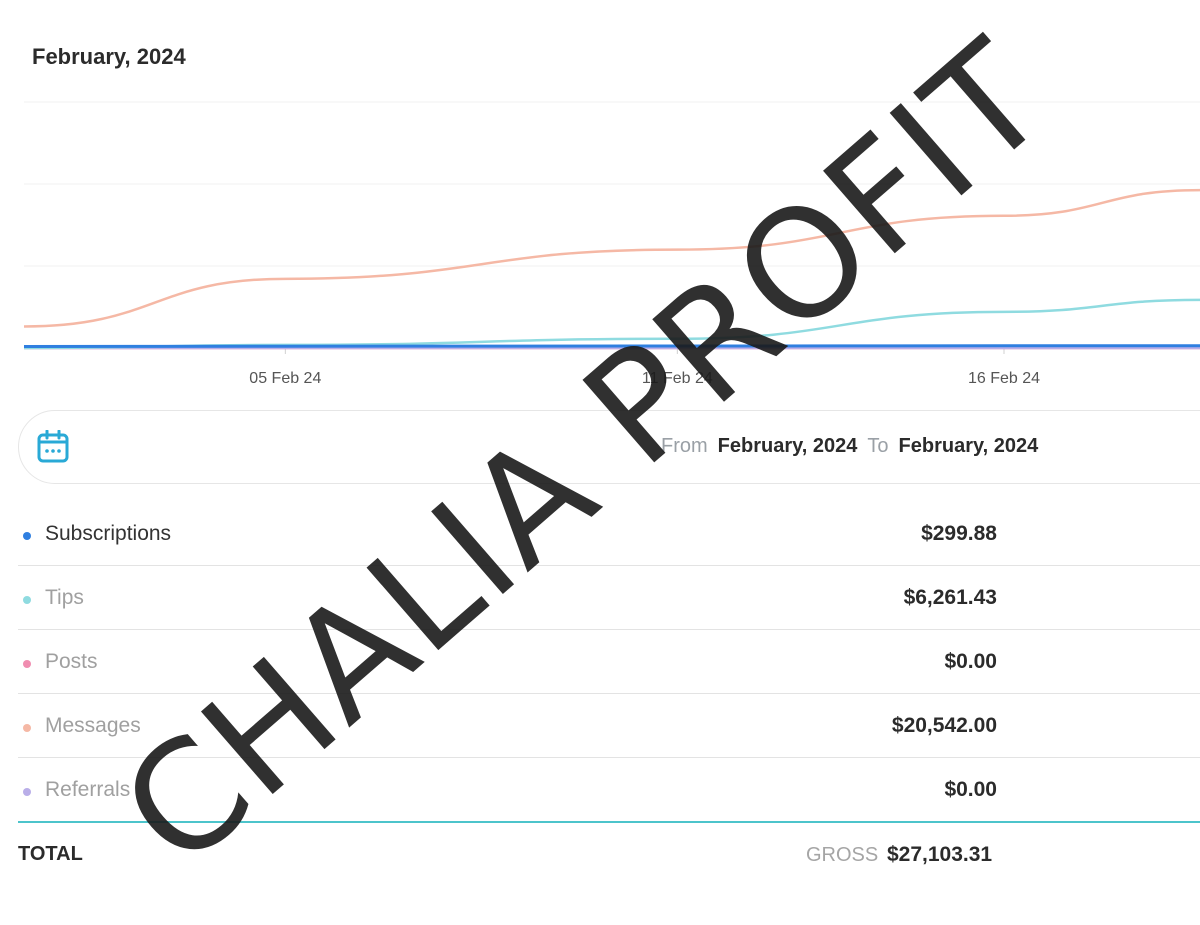 The width and height of the screenshot is (1200, 925). Describe the element at coordinates (842, 855) in the screenshot. I see `gross-label: GROSS` at that location.